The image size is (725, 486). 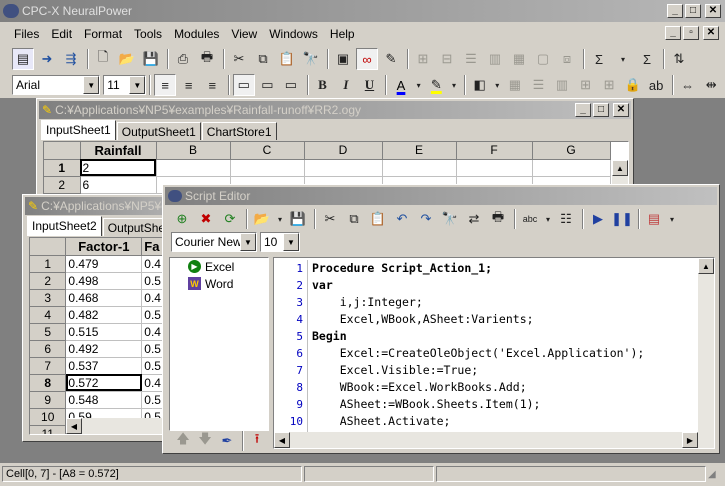 I want to click on move-down-icon: 🡇, so click(x=205, y=441).